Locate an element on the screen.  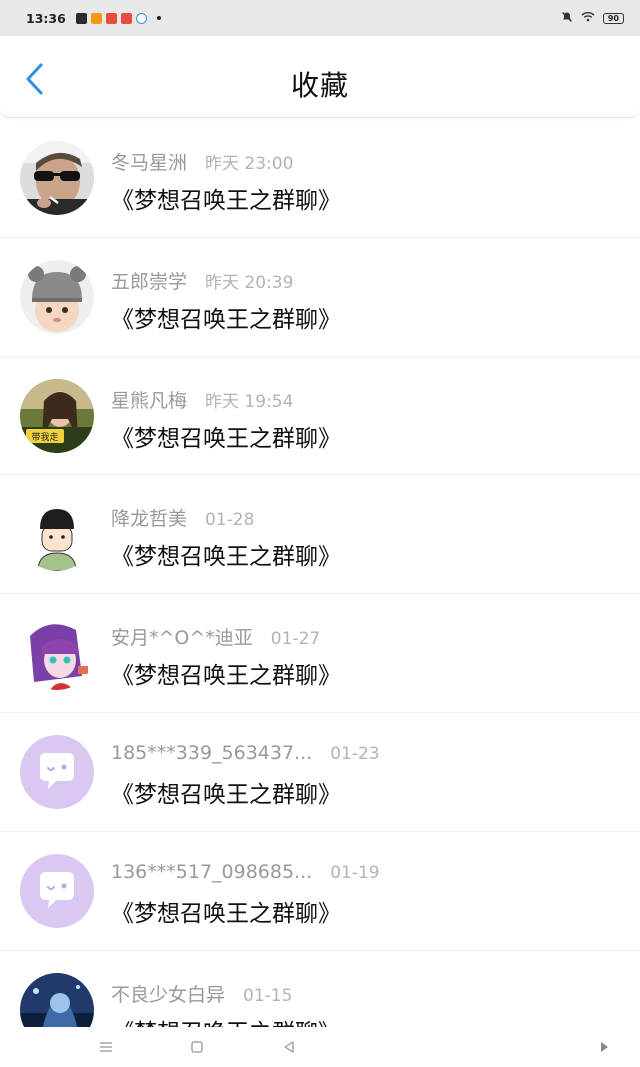
status-time: 13:36 is located at coordinates (46, 18).